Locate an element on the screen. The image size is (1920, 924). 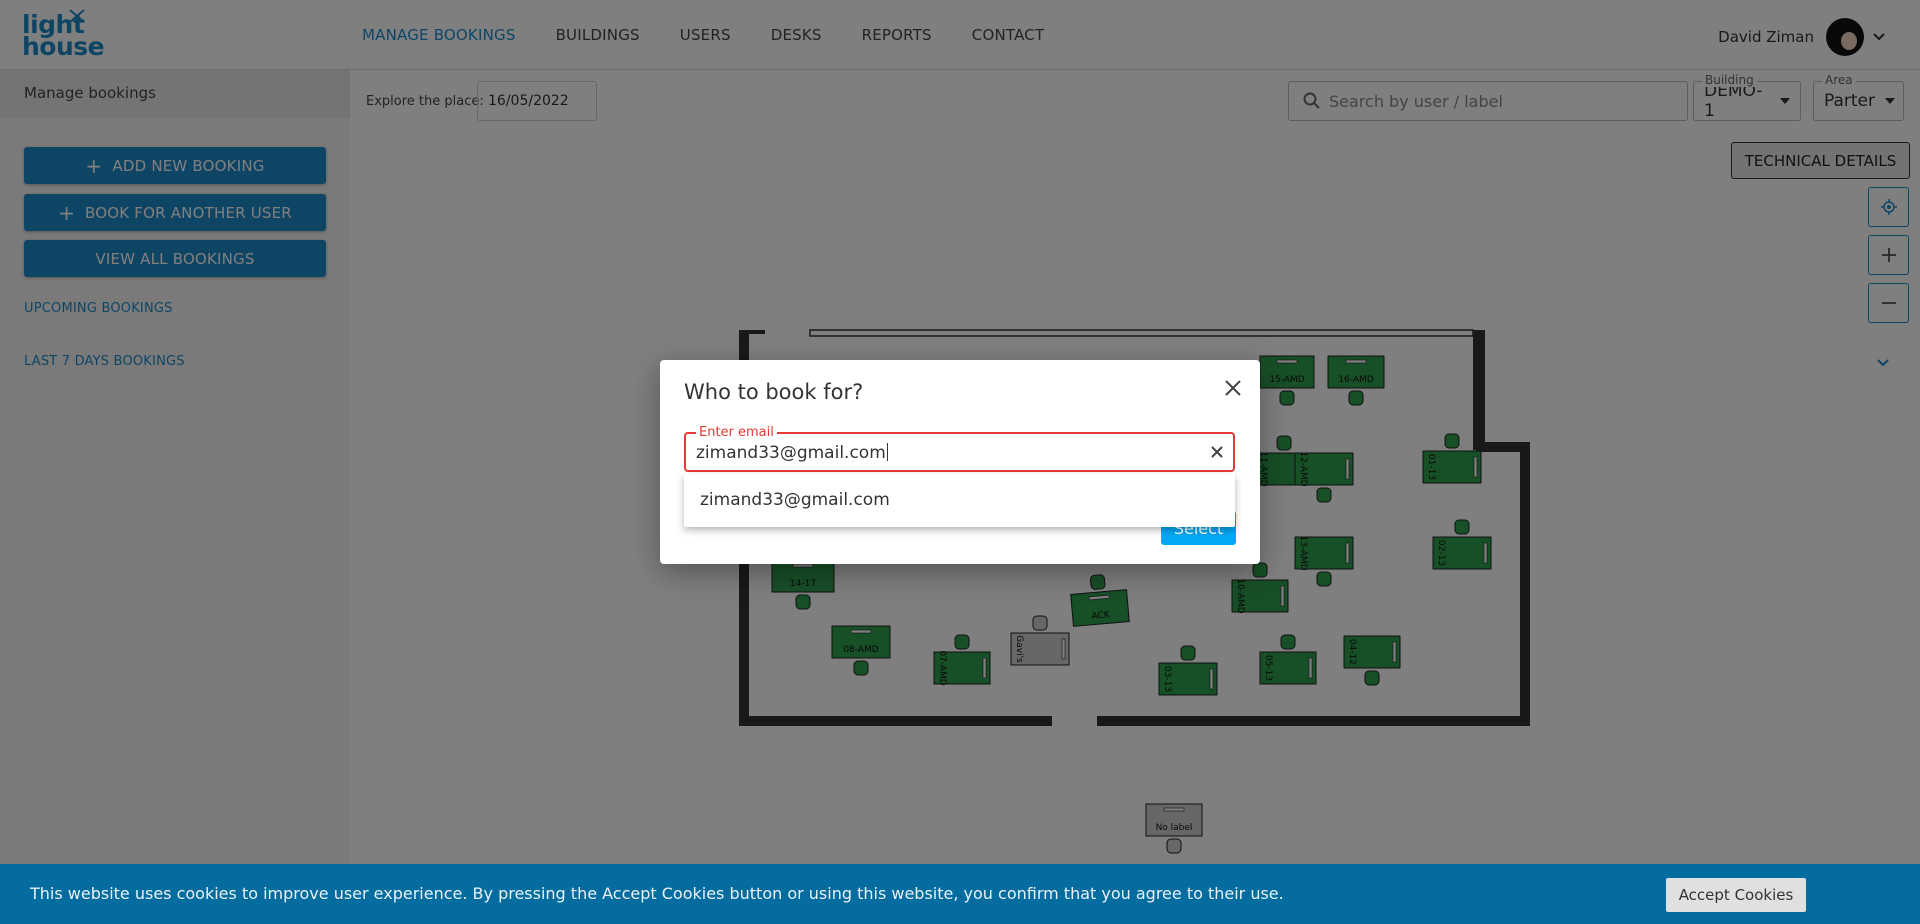
email-suggestion-list: zimand33@gmail.com is located at coordinates (959, 500).